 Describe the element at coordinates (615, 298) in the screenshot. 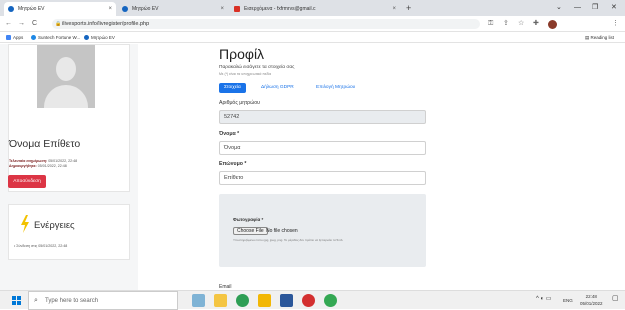

I see `notifications-icon: ▢` at that location.